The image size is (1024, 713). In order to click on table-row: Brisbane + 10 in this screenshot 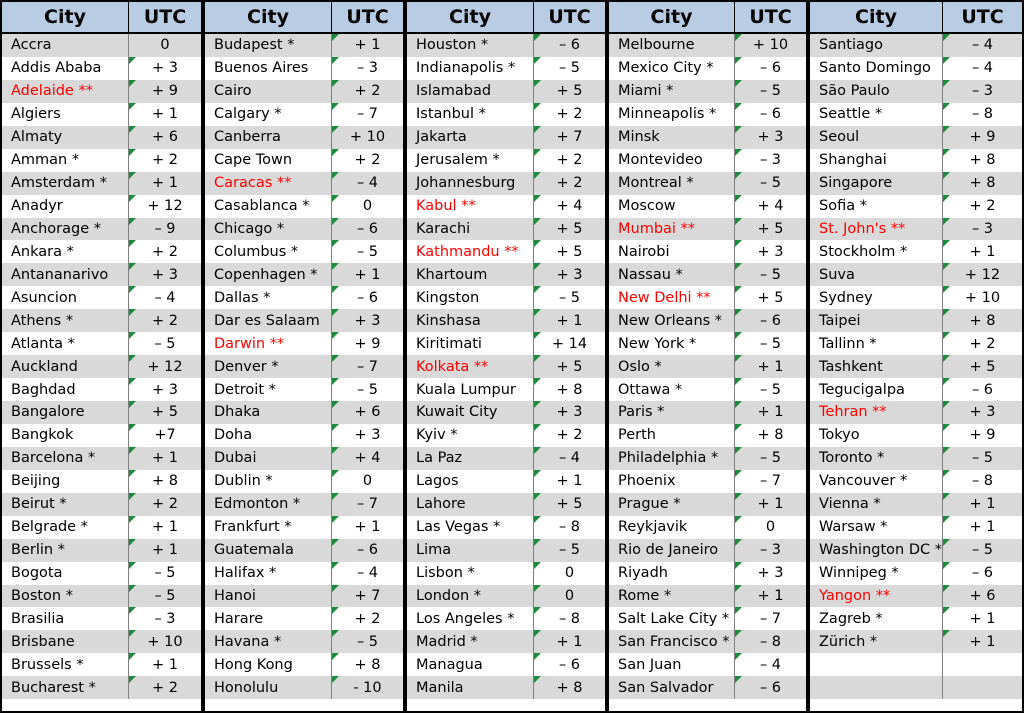, I will do `click(101, 642)`.